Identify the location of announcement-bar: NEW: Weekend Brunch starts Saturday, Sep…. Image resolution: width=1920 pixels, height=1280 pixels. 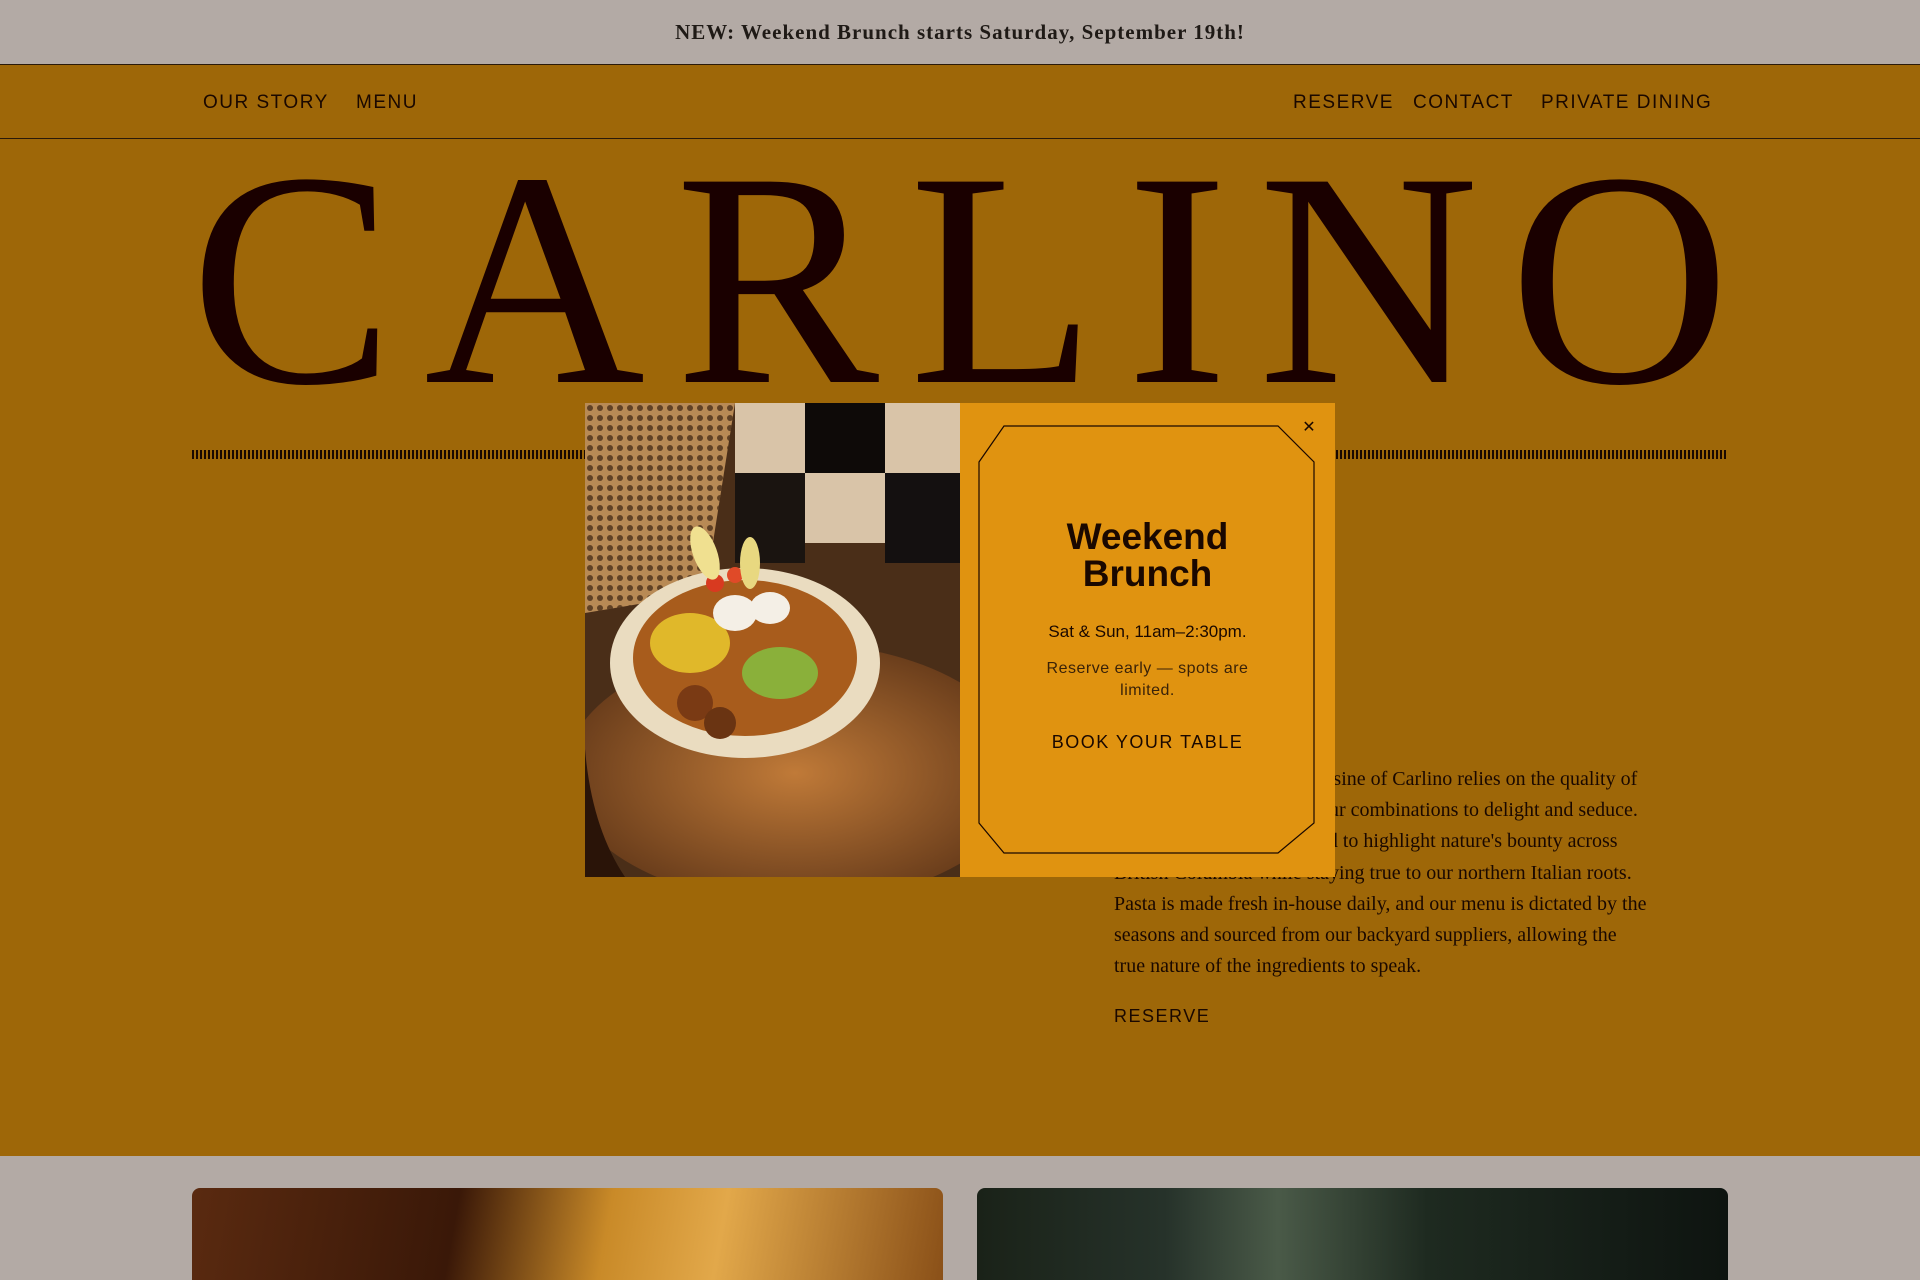
(960, 32).